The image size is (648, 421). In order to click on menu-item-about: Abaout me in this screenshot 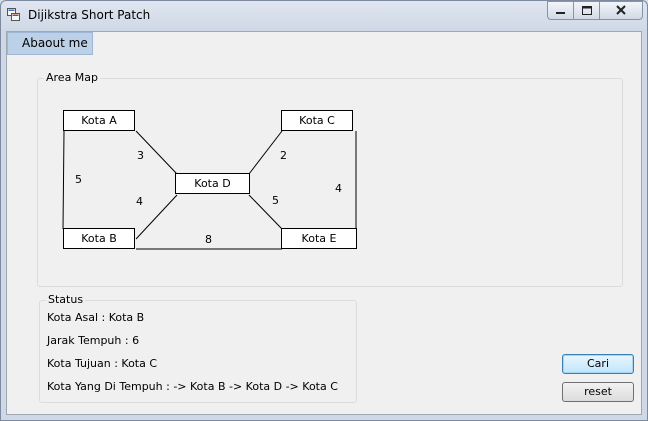, I will do `click(50, 43)`.